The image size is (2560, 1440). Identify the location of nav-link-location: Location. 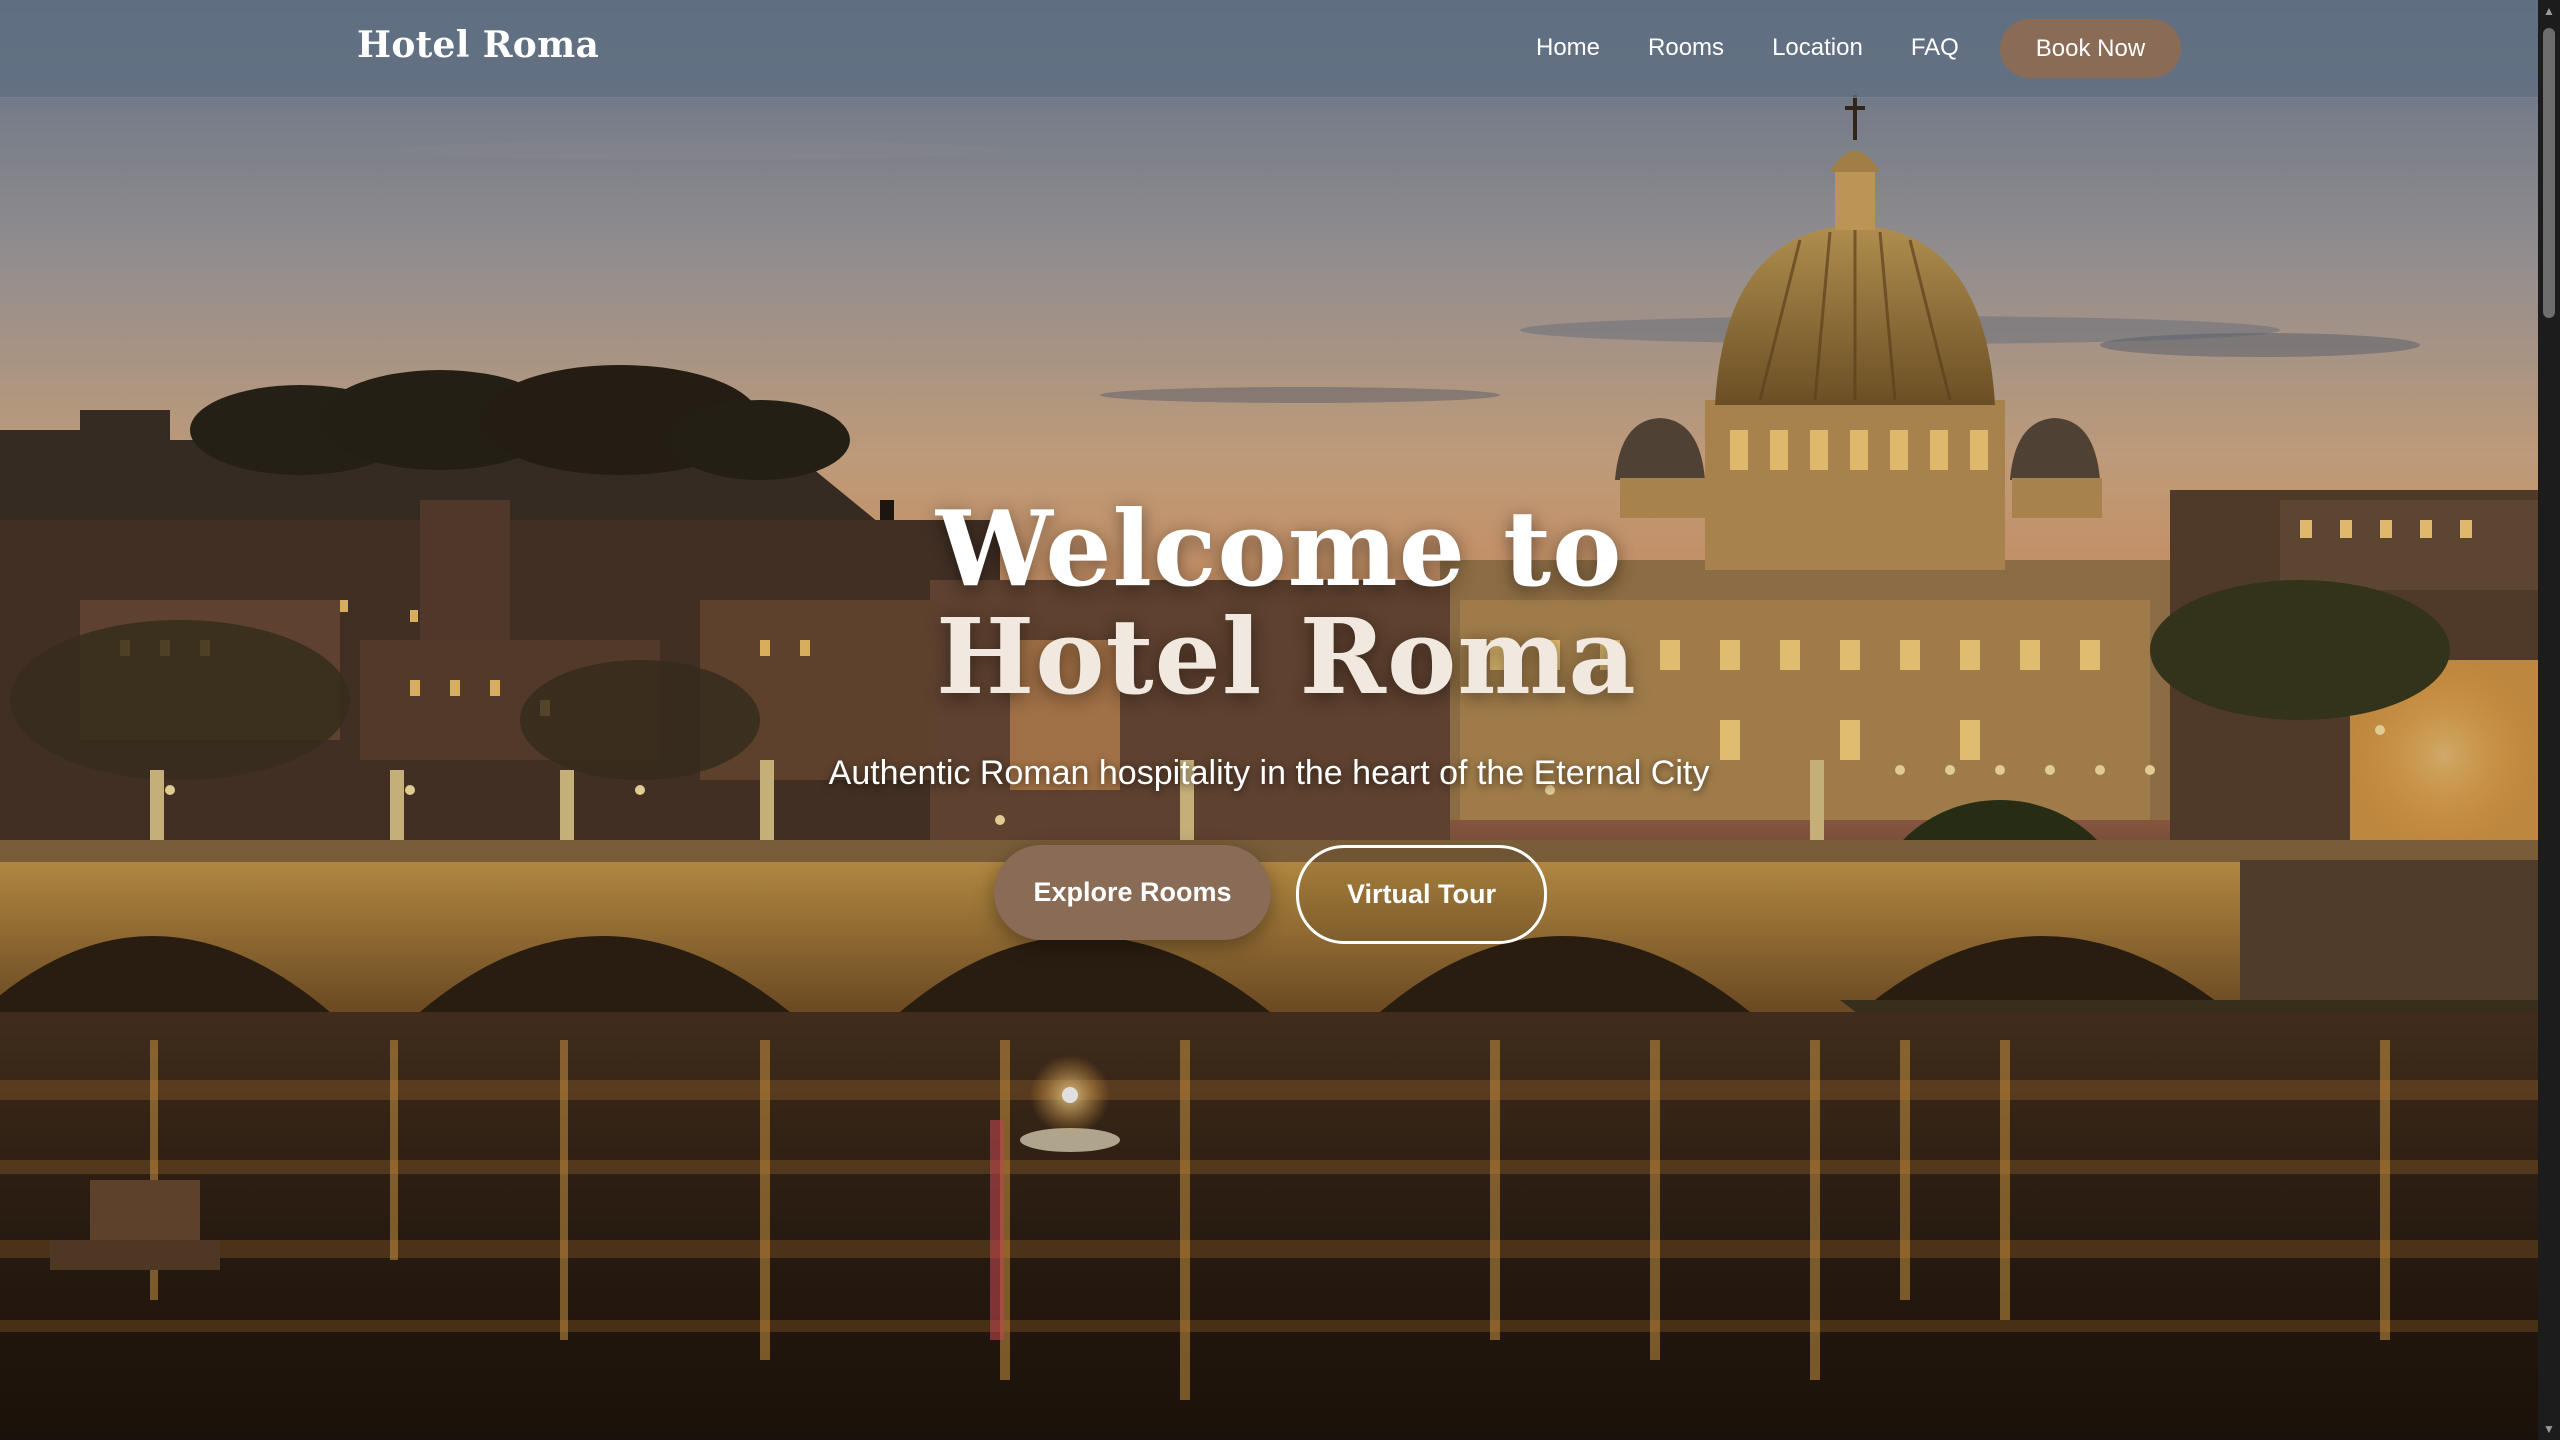
(1817, 48).